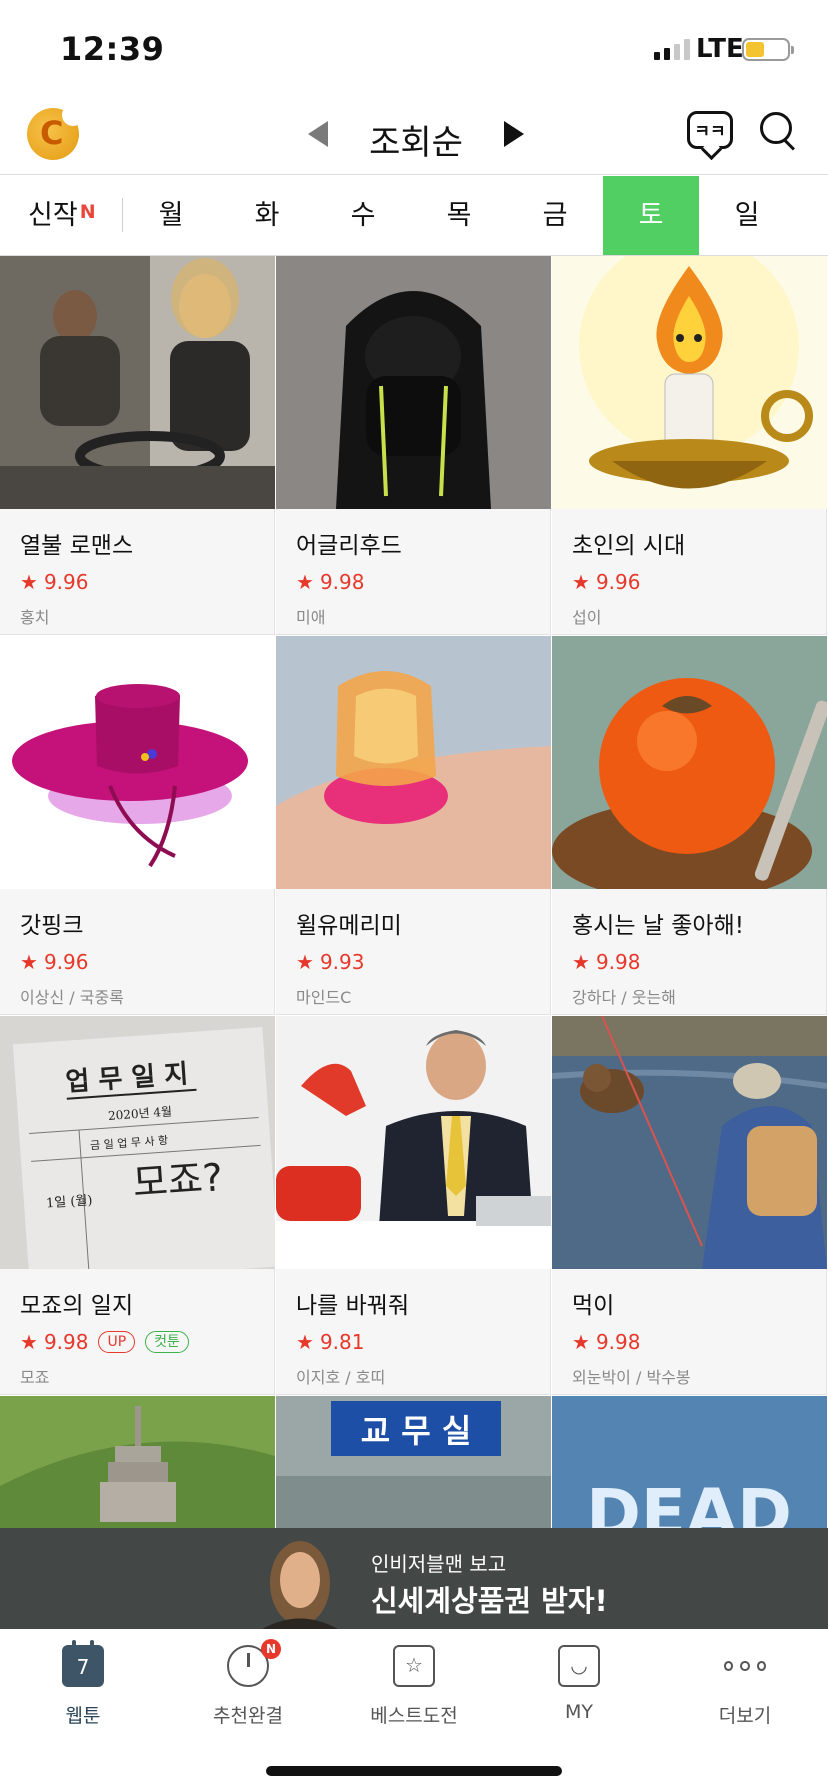 This screenshot has width=828, height=1792. Describe the element at coordinates (579, 1666) in the screenshot. I see `smile-icon: ◡` at that location.